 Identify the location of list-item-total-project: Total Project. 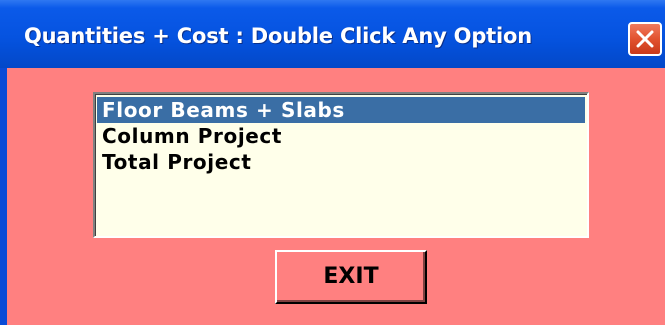
(341, 162).